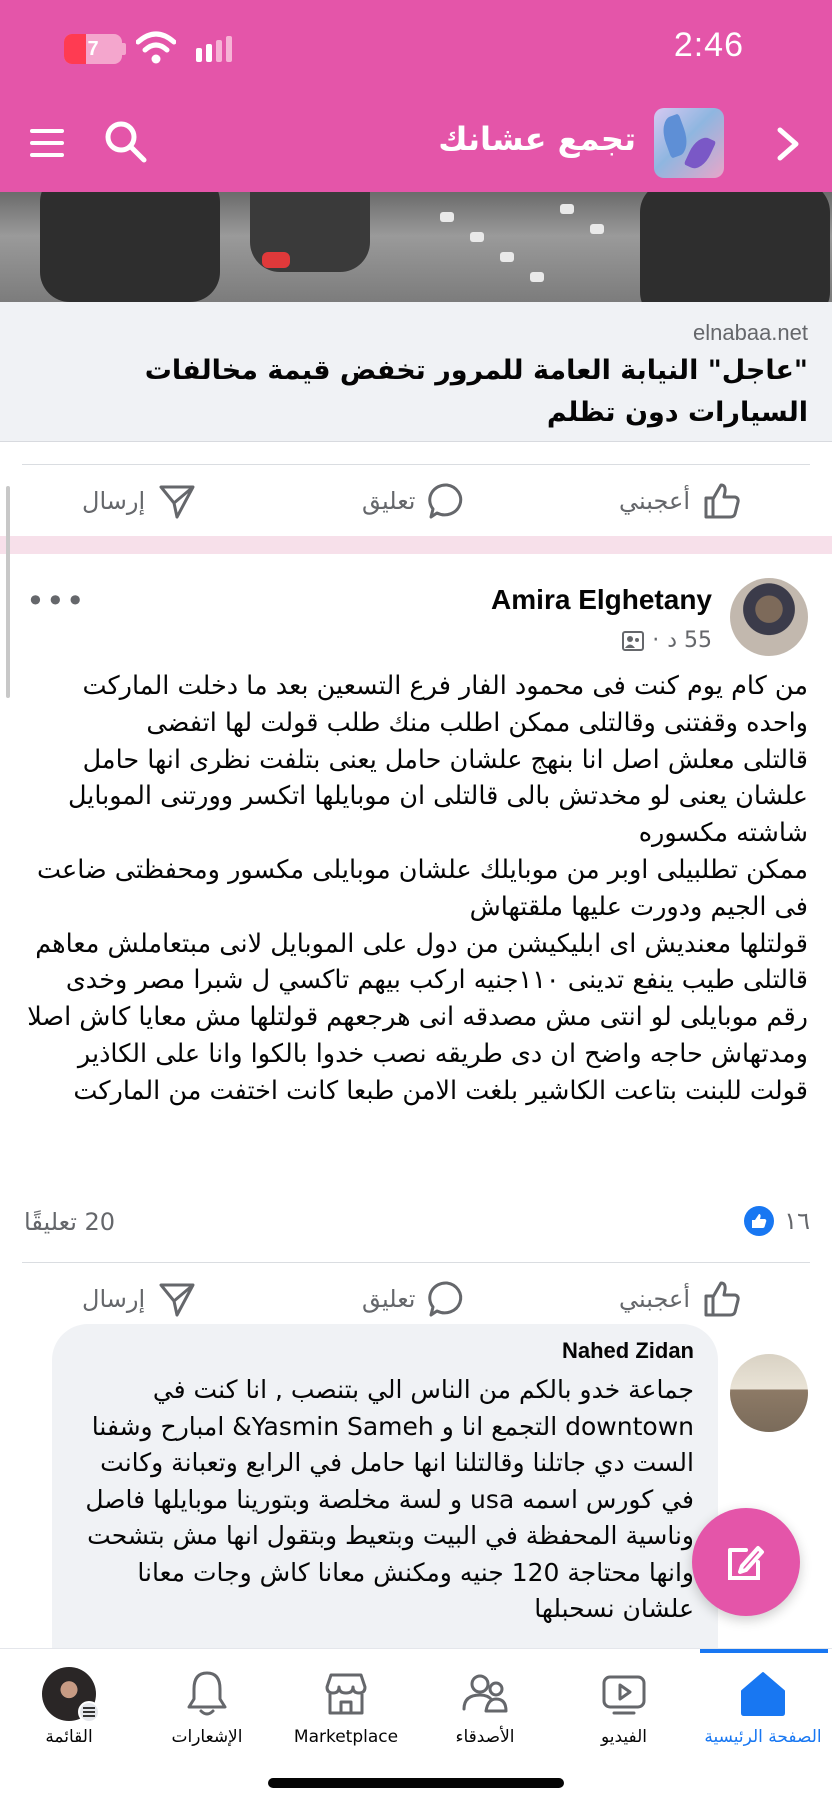 The width and height of the screenshot is (832, 1800). Describe the element at coordinates (207, 1737) in the screenshot. I see `nav-label: الإشعارات` at that location.